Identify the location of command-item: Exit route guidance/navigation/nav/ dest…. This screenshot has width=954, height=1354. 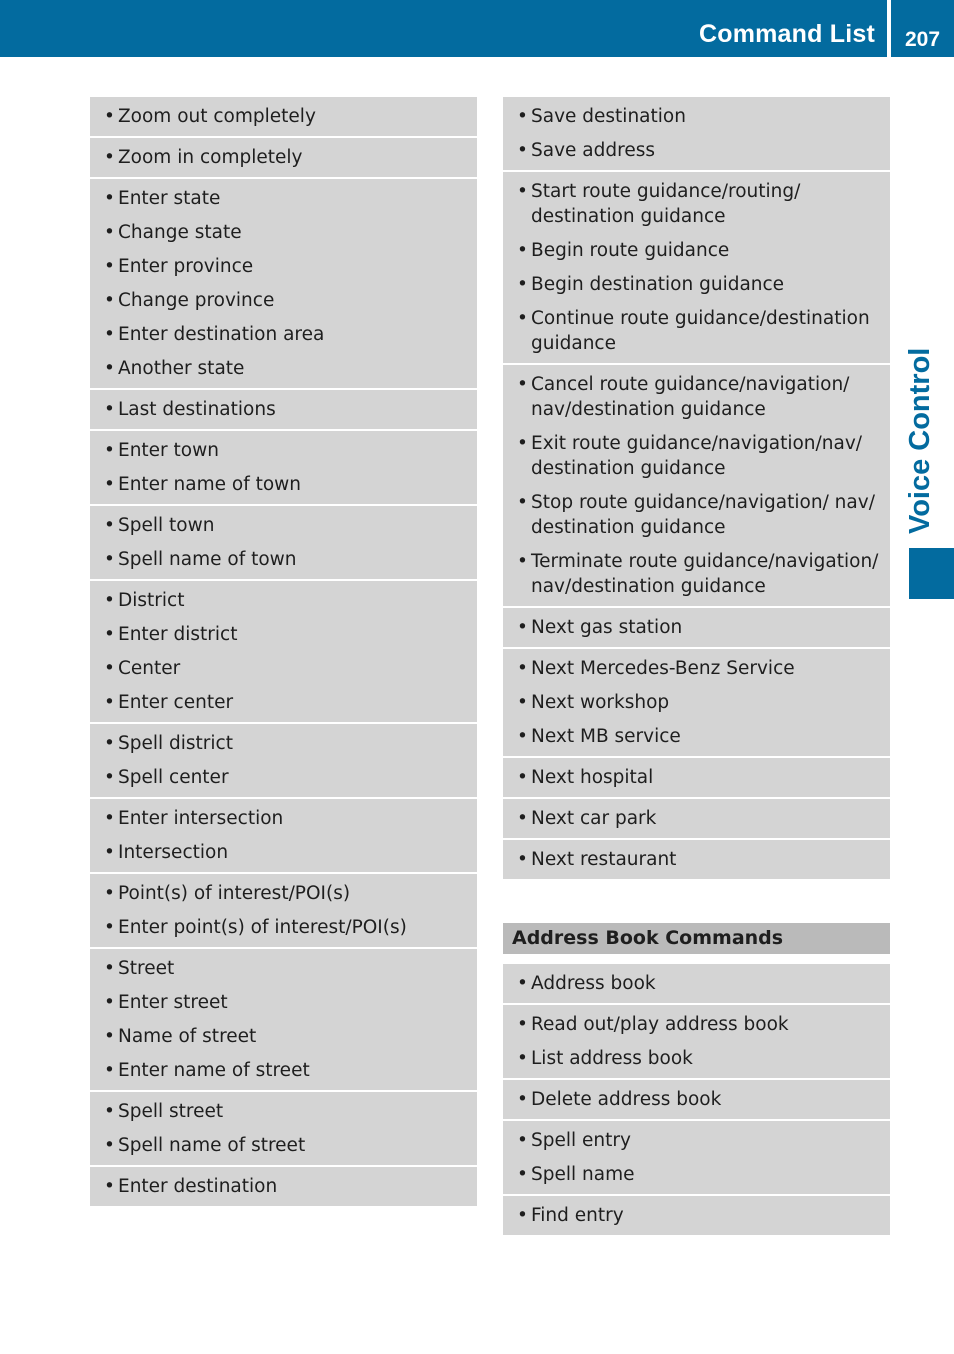
(696, 456).